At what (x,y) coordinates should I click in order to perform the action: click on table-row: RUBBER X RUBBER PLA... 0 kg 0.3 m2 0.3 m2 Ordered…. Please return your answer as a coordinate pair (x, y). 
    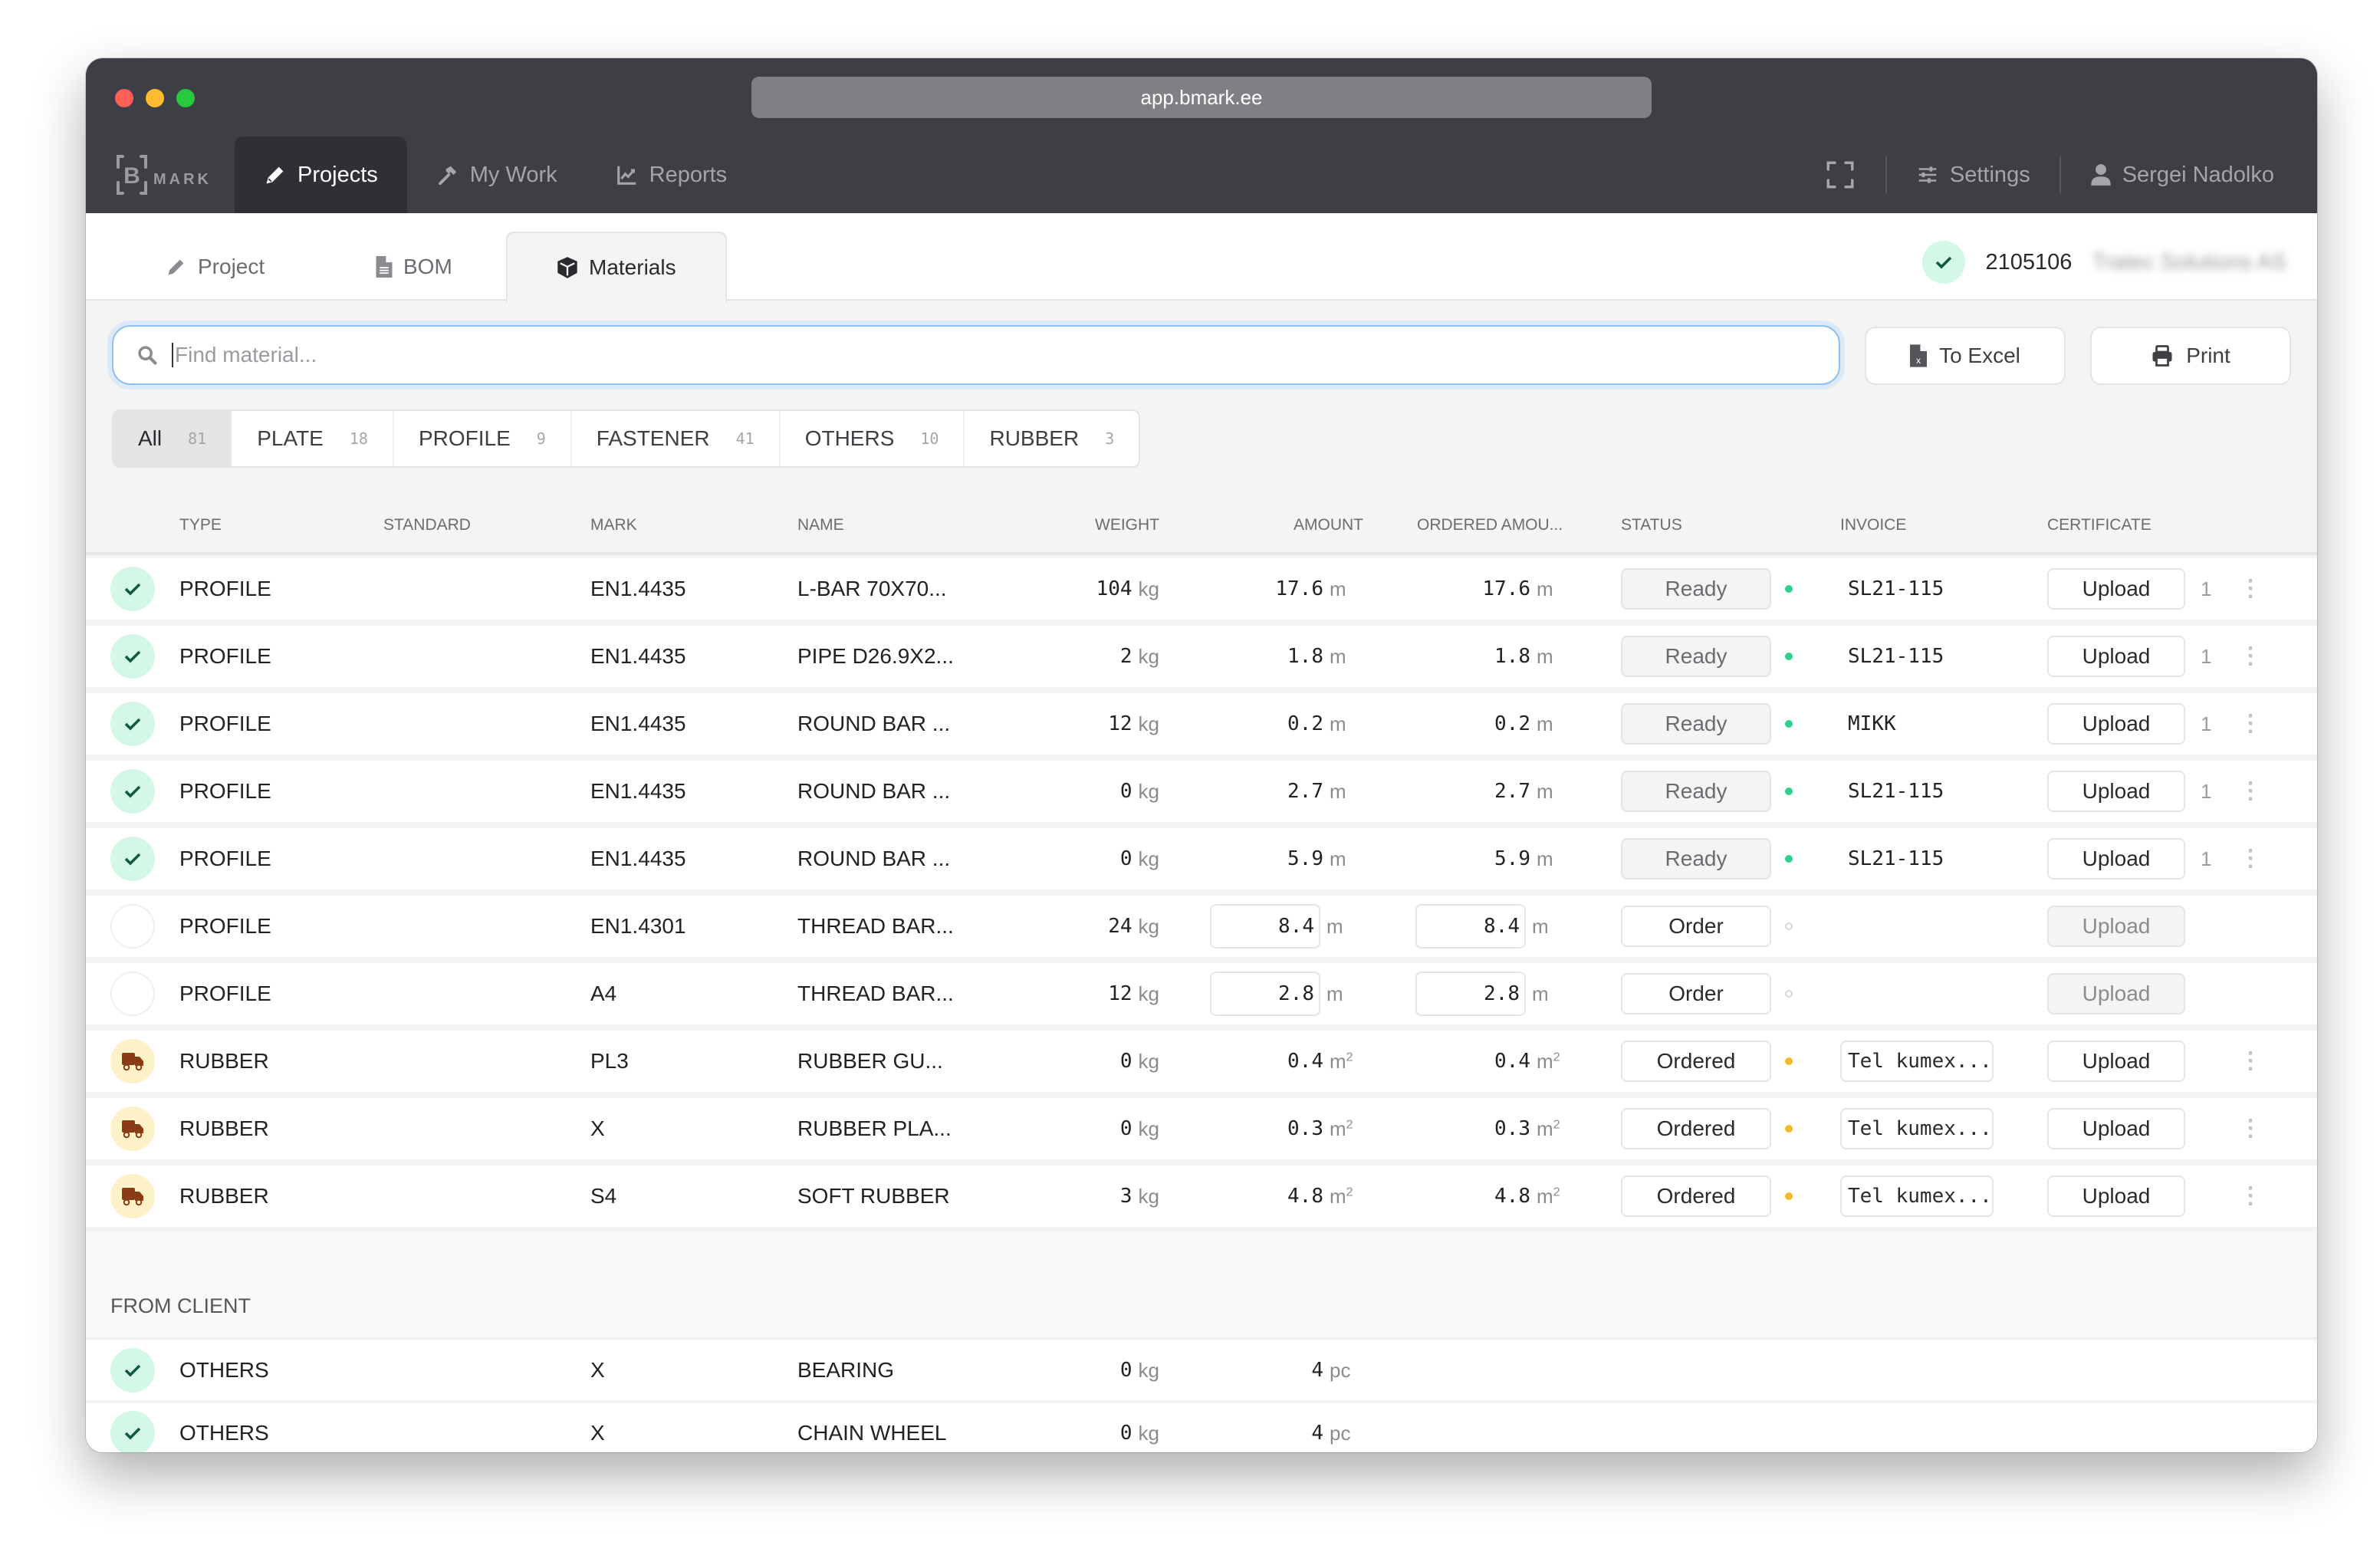
    Looking at the image, I should click on (1202, 1128).